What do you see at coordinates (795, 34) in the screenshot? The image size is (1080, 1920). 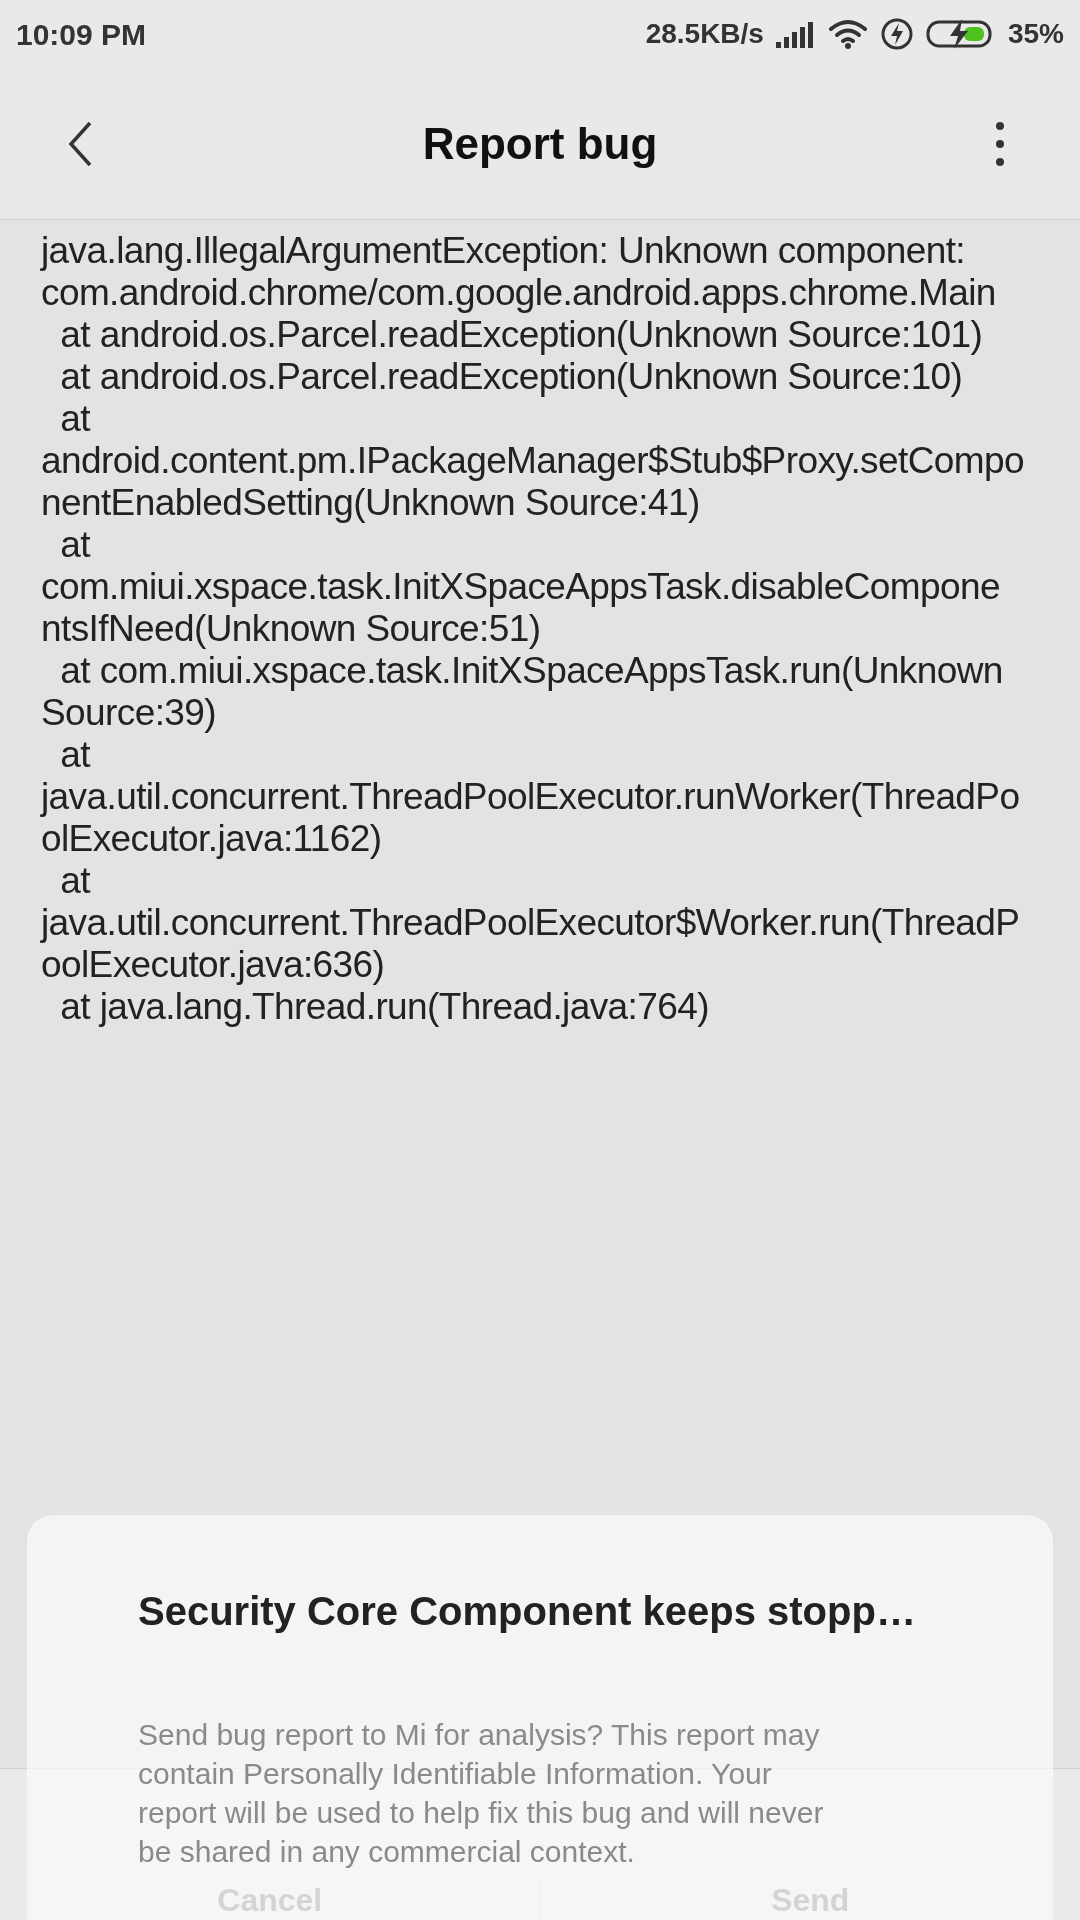 I see `signal-icon` at bounding box center [795, 34].